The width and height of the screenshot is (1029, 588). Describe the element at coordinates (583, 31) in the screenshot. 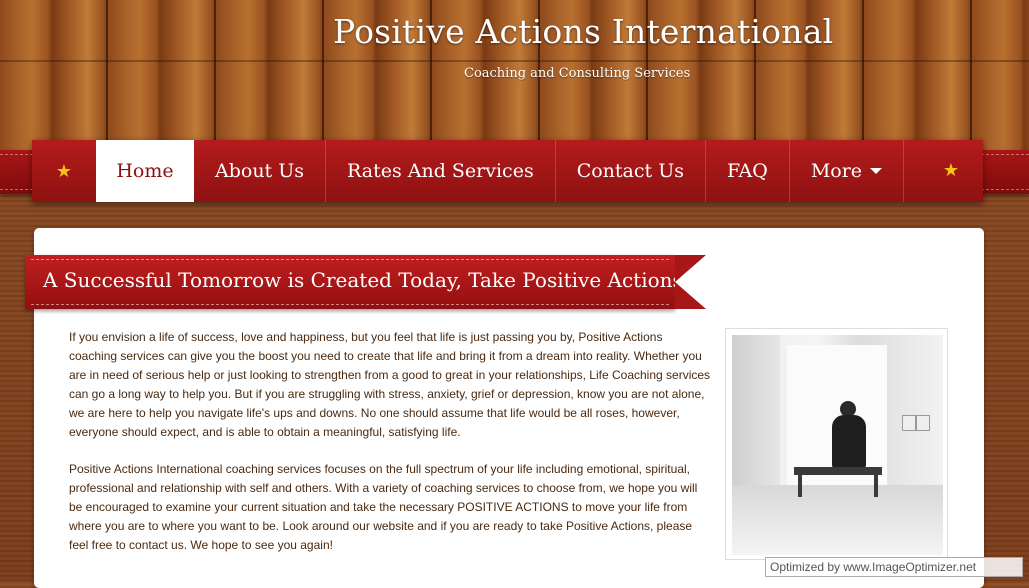

I see `site-title: Positive Actions International` at that location.